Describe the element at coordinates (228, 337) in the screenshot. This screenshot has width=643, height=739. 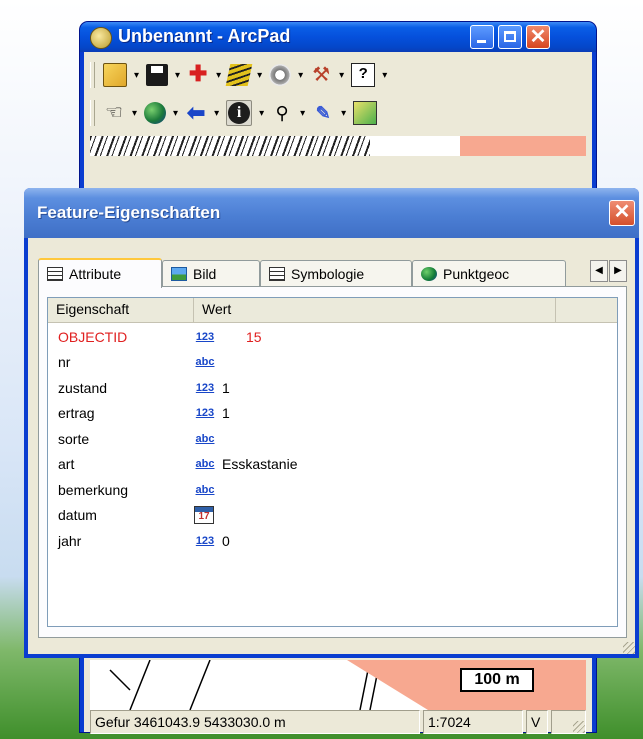
I see `property-value-cell: 123 15` at that location.